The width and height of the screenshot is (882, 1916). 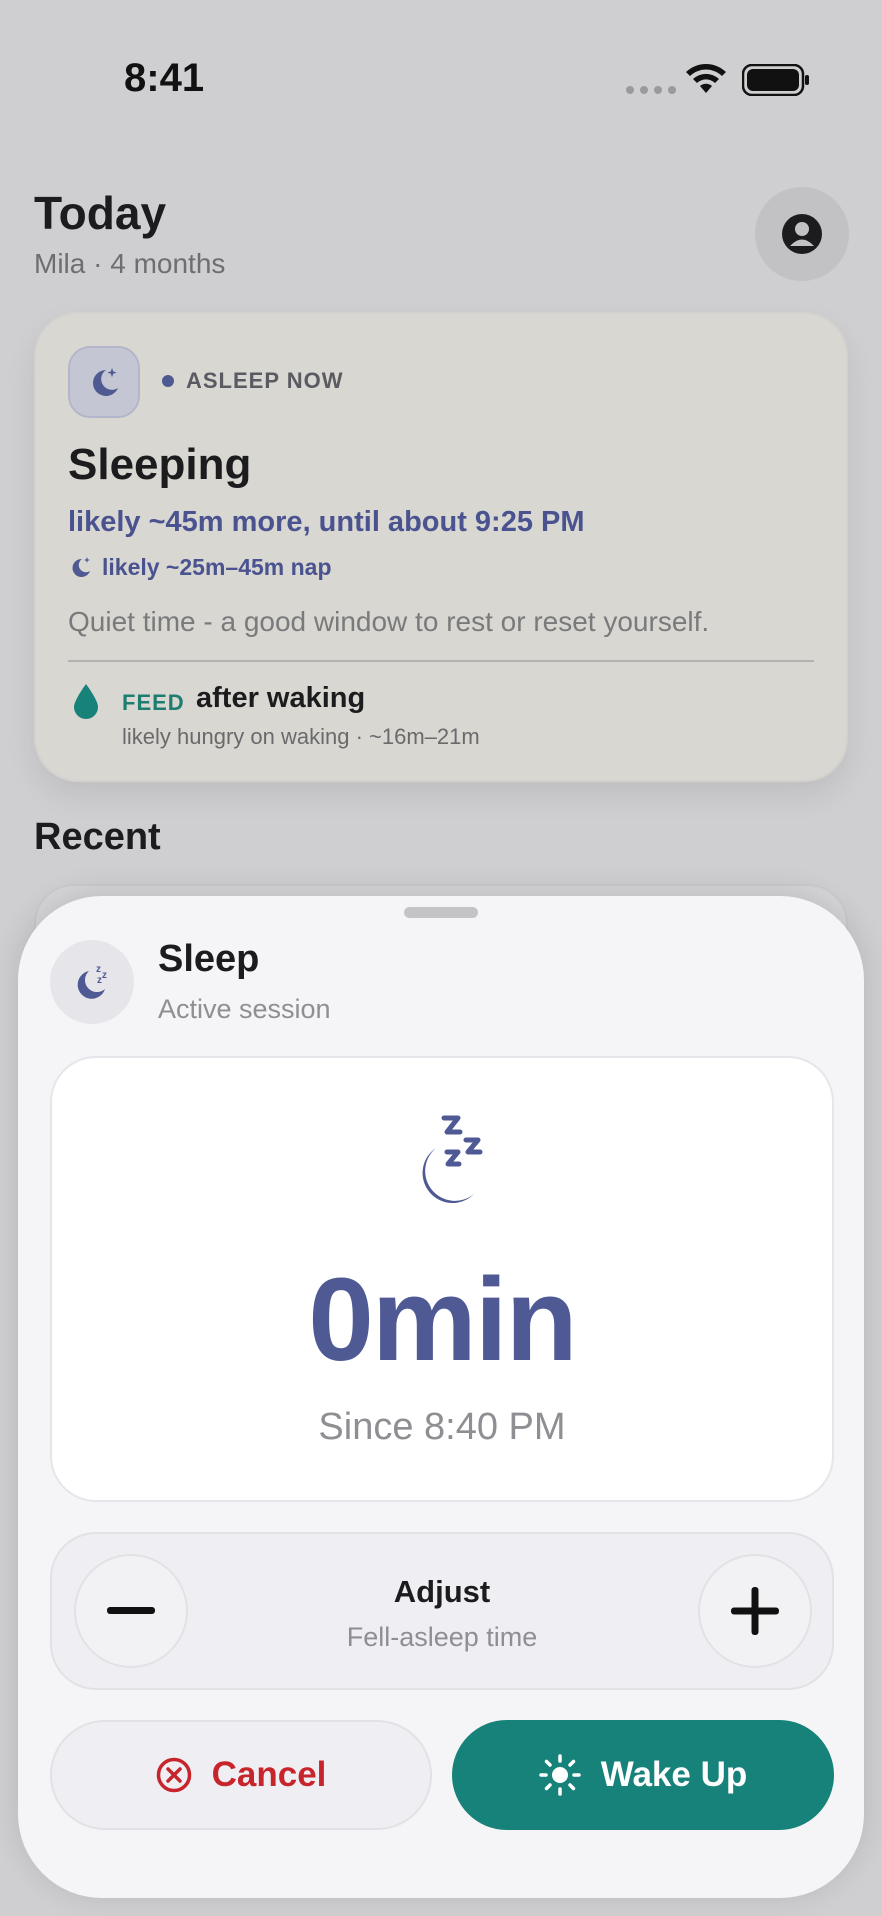 What do you see at coordinates (559, 1775) in the screenshot?
I see `sun-icon` at bounding box center [559, 1775].